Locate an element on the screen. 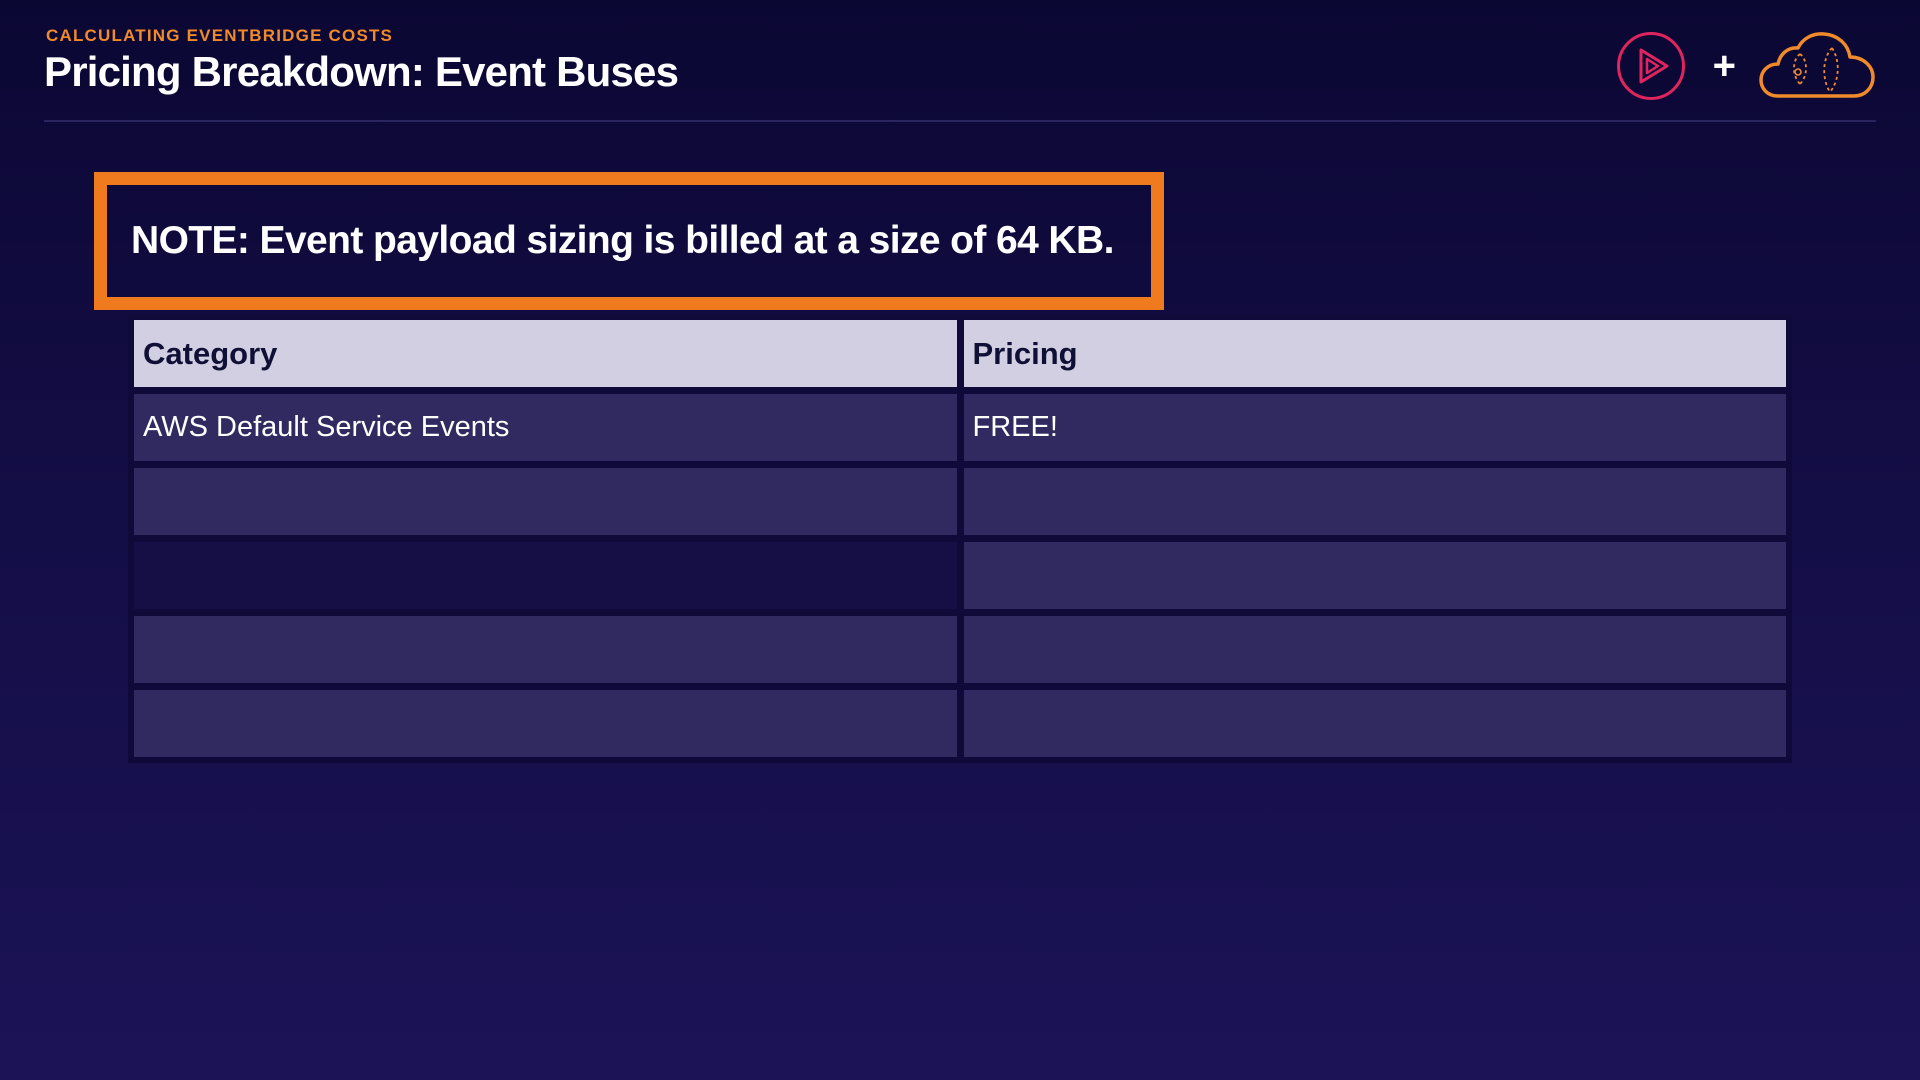 This screenshot has width=1920, height=1080. slide-title: Pricing Breakdown: Event Buses is located at coordinates (361, 71).